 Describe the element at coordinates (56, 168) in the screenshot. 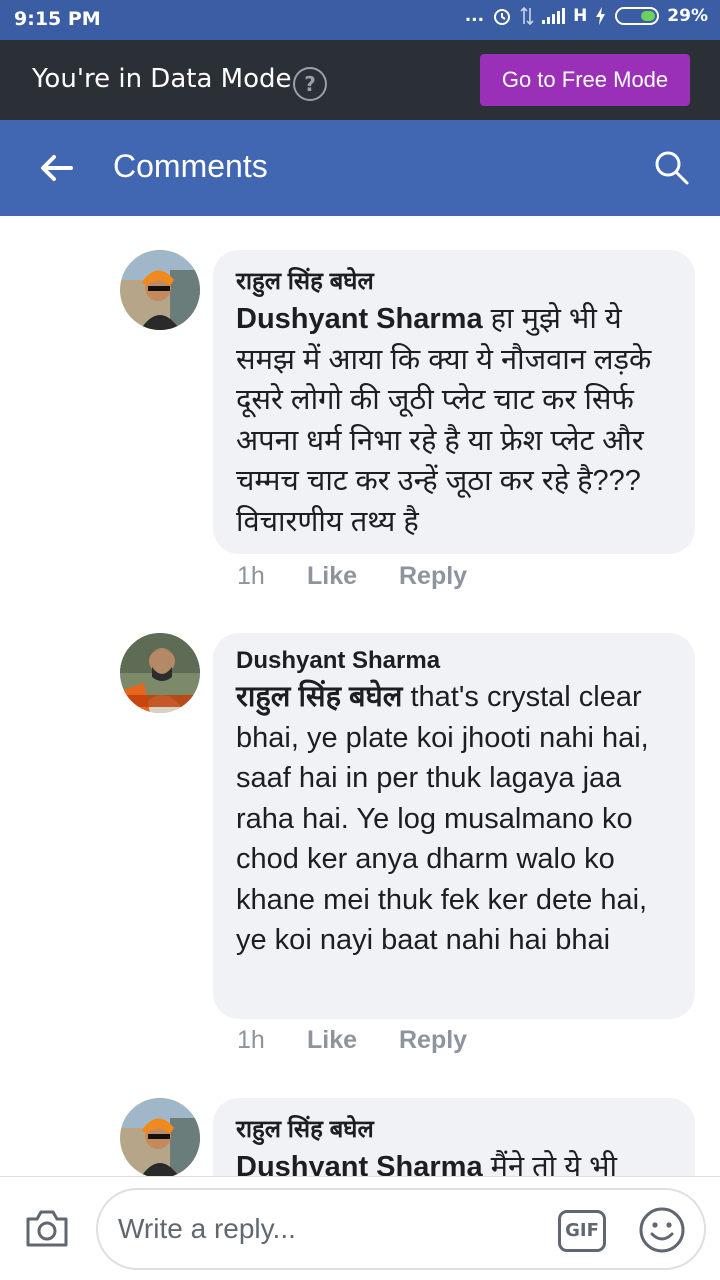

I see `back-arrow-icon` at that location.